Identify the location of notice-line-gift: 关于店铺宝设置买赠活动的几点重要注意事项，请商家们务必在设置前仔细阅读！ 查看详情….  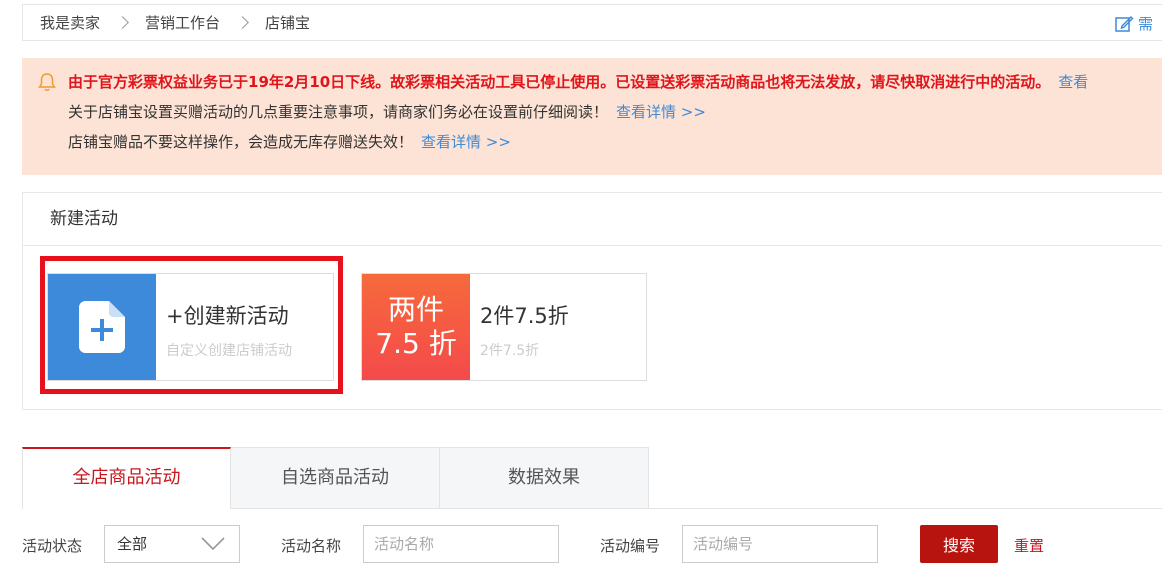
(615, 117).